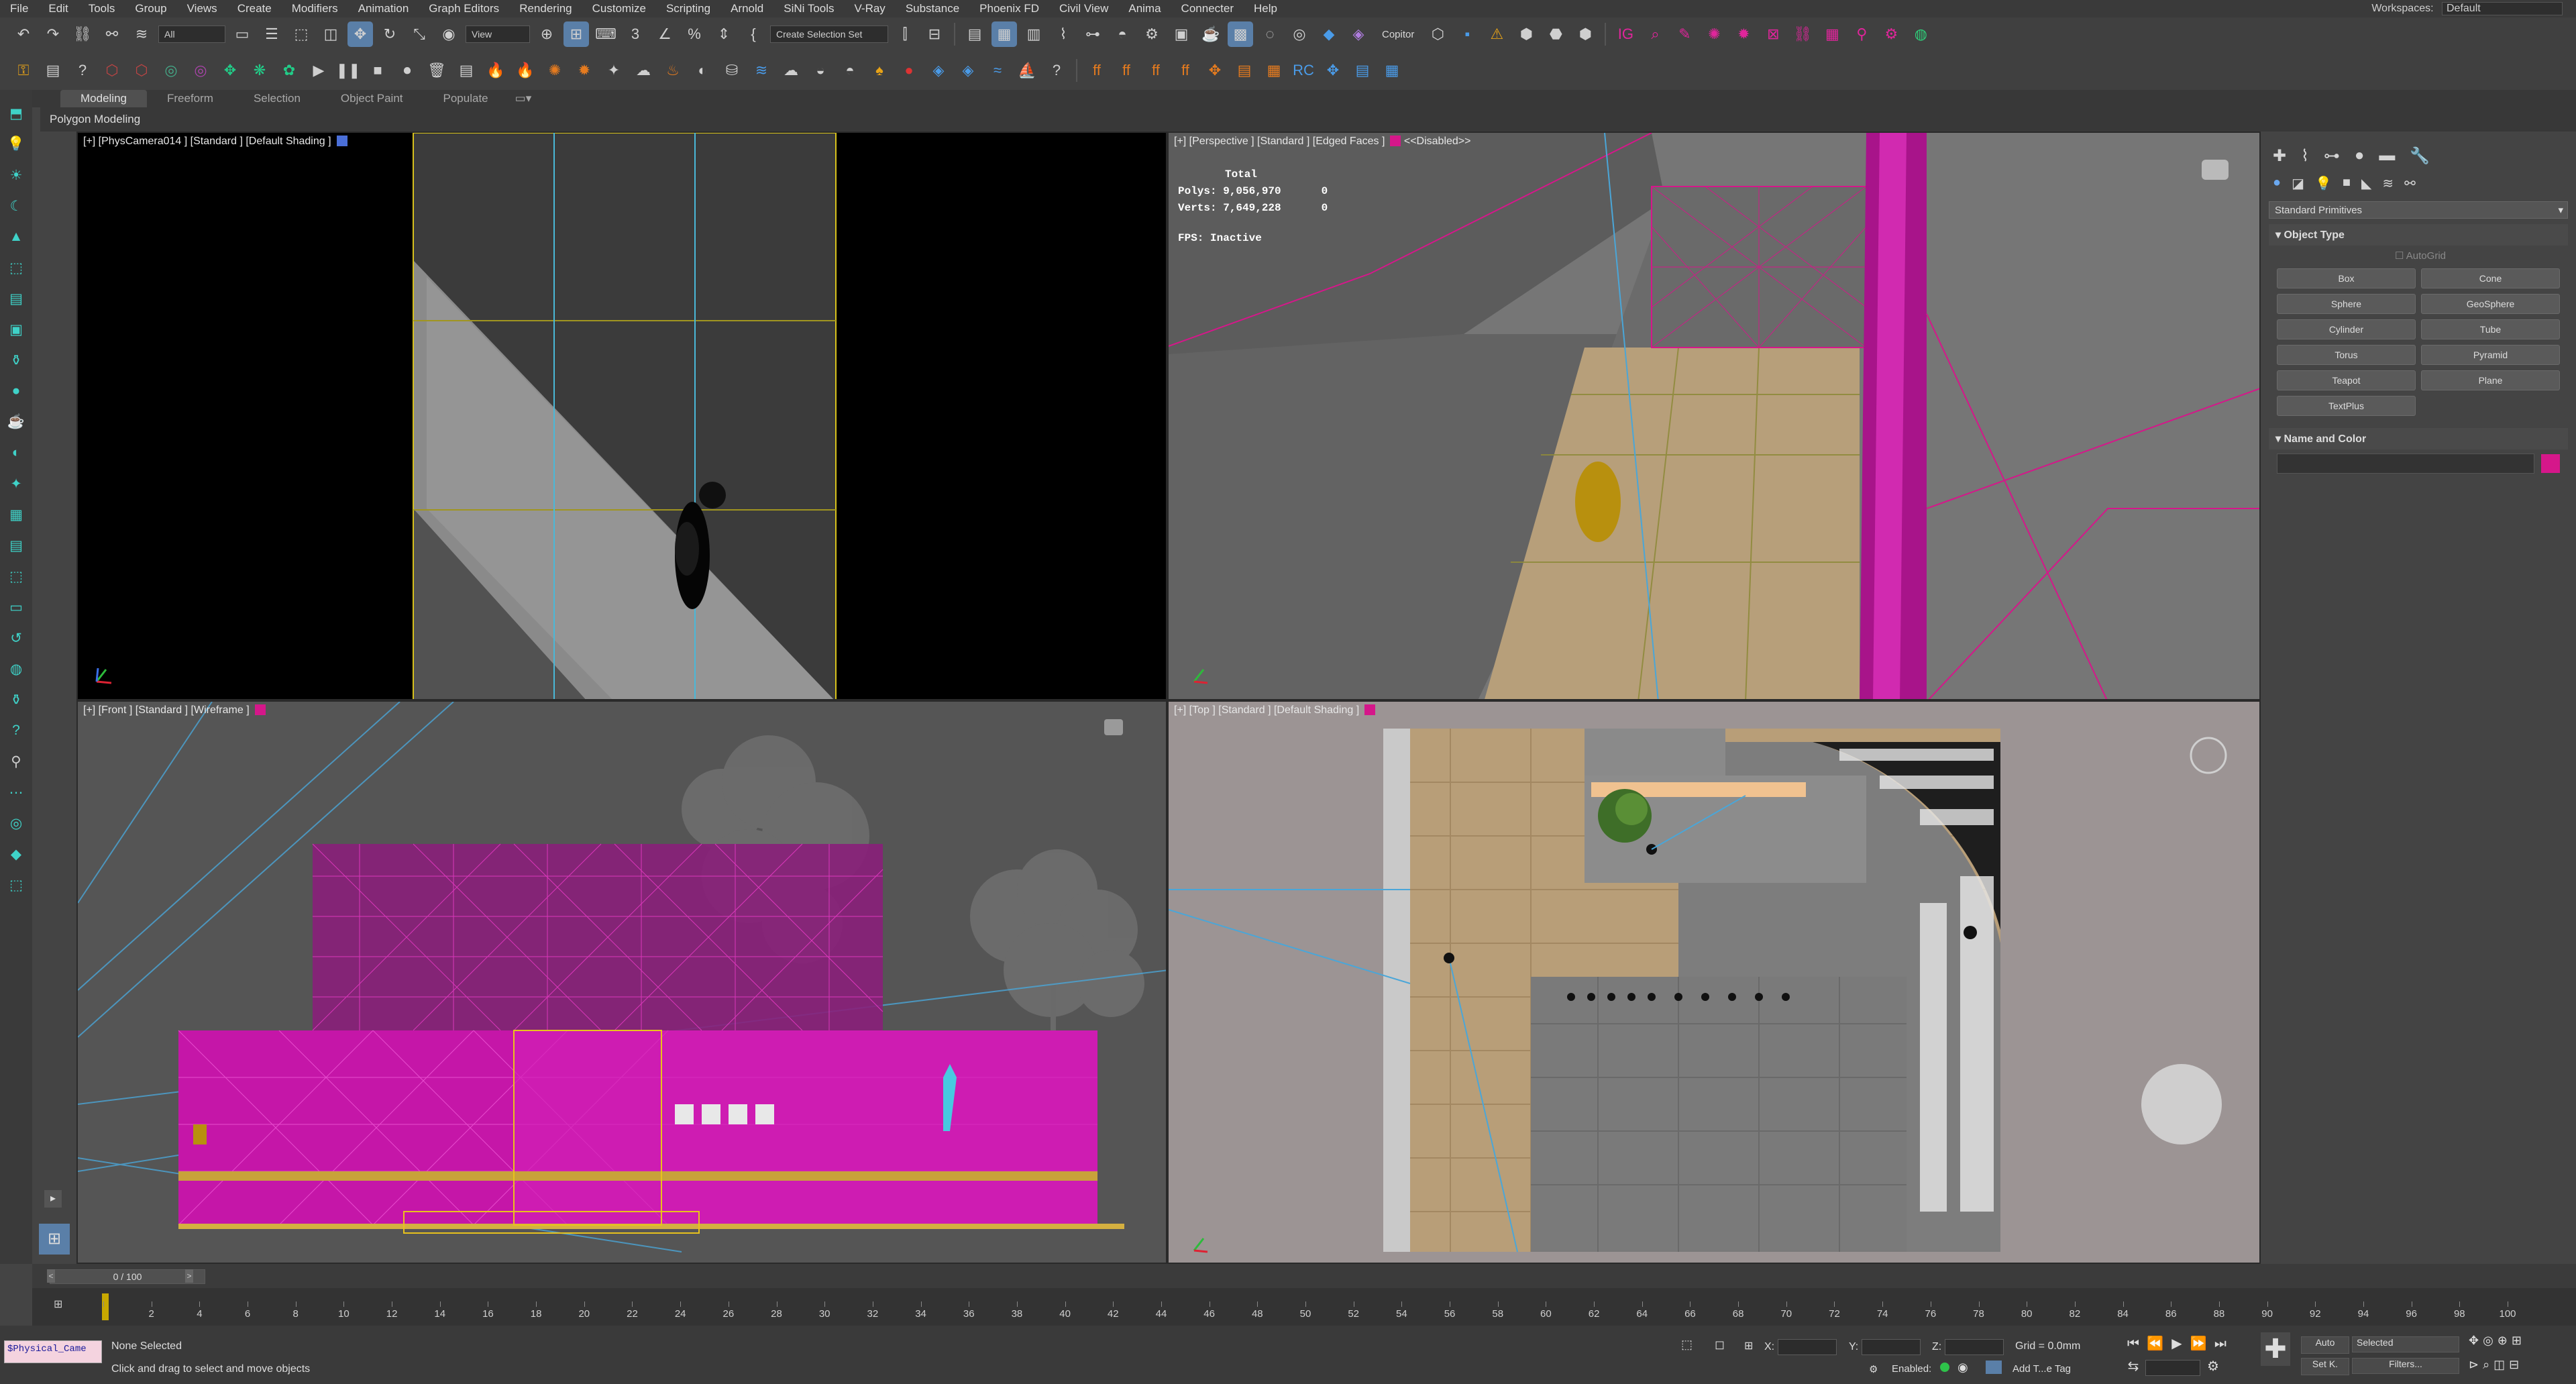 The width and height of the screenshot is (2576, 1384). What do you see at coordinates (1437, 34) in the screenshot?
I see `copitor-copy-icon: ⬡` at bounding box center [1437, 34].